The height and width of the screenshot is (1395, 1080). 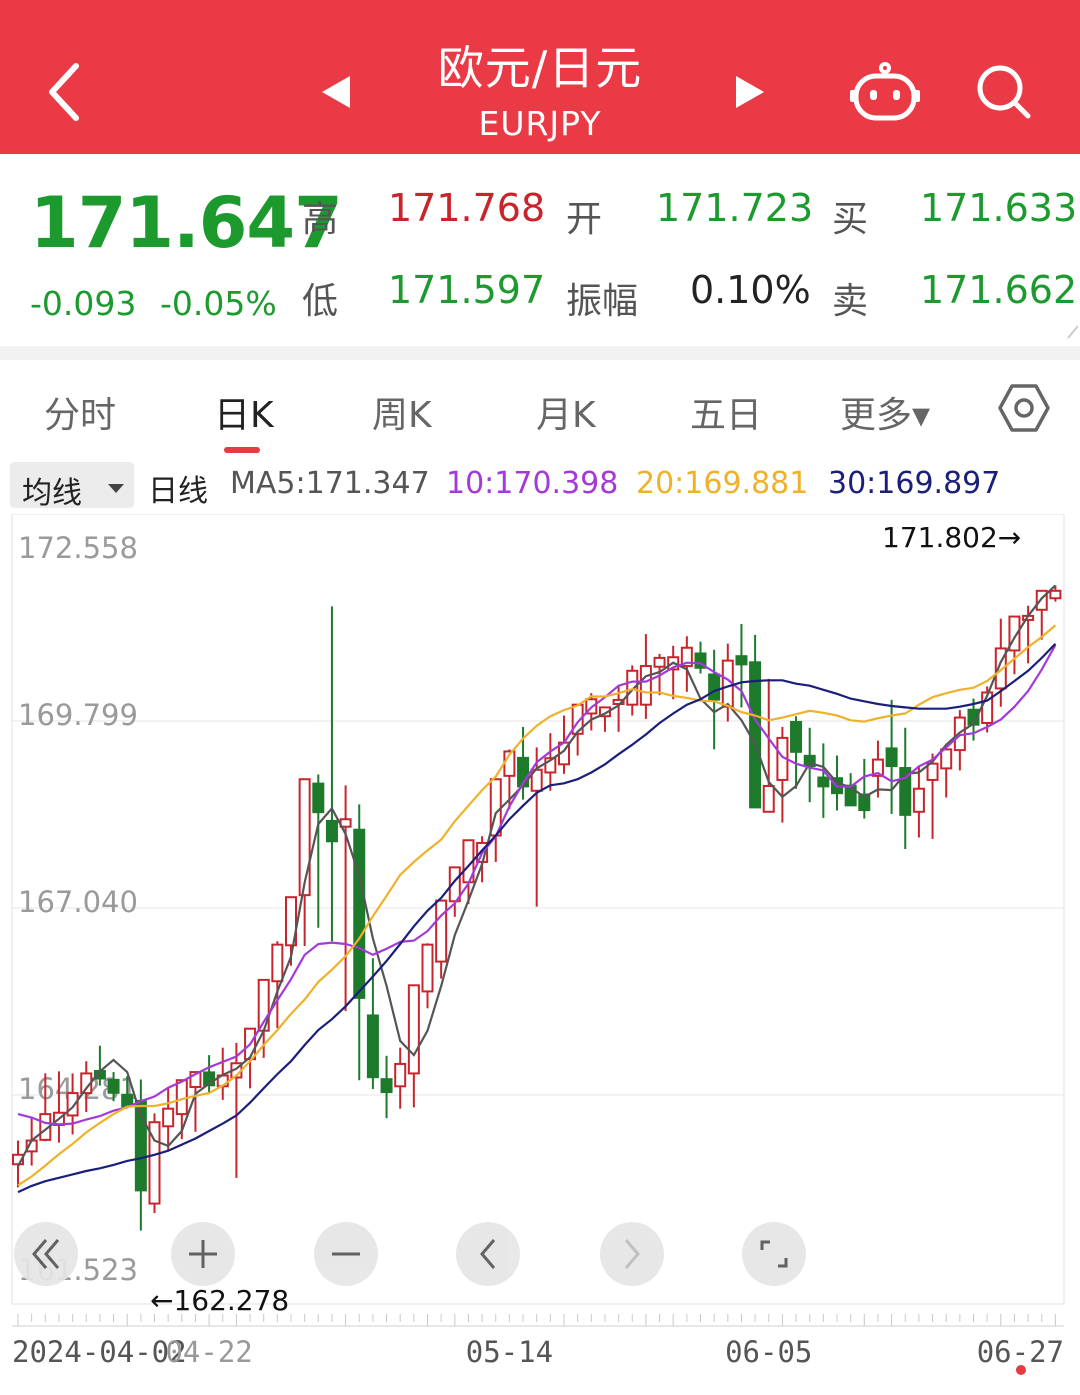 I want to click on ma30-value: 30:169.897, so click(x=914, y=483).